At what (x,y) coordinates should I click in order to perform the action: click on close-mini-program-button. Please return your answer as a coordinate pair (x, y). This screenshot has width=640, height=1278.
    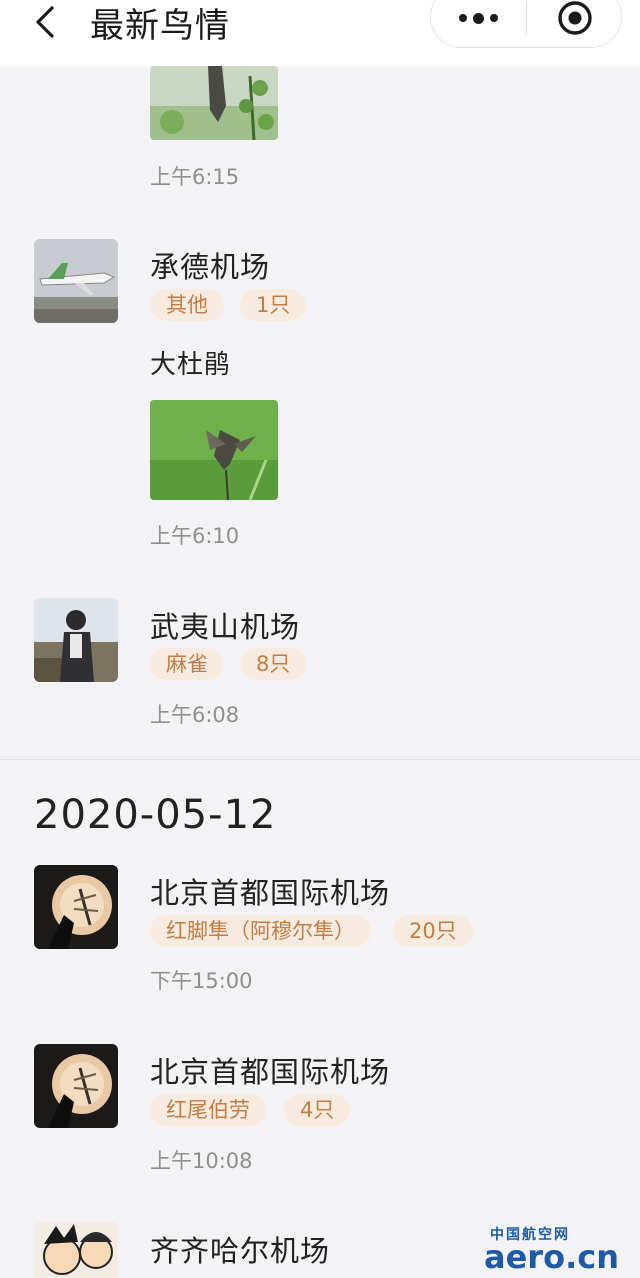
    Looking at the image, I should click on (574, 24).